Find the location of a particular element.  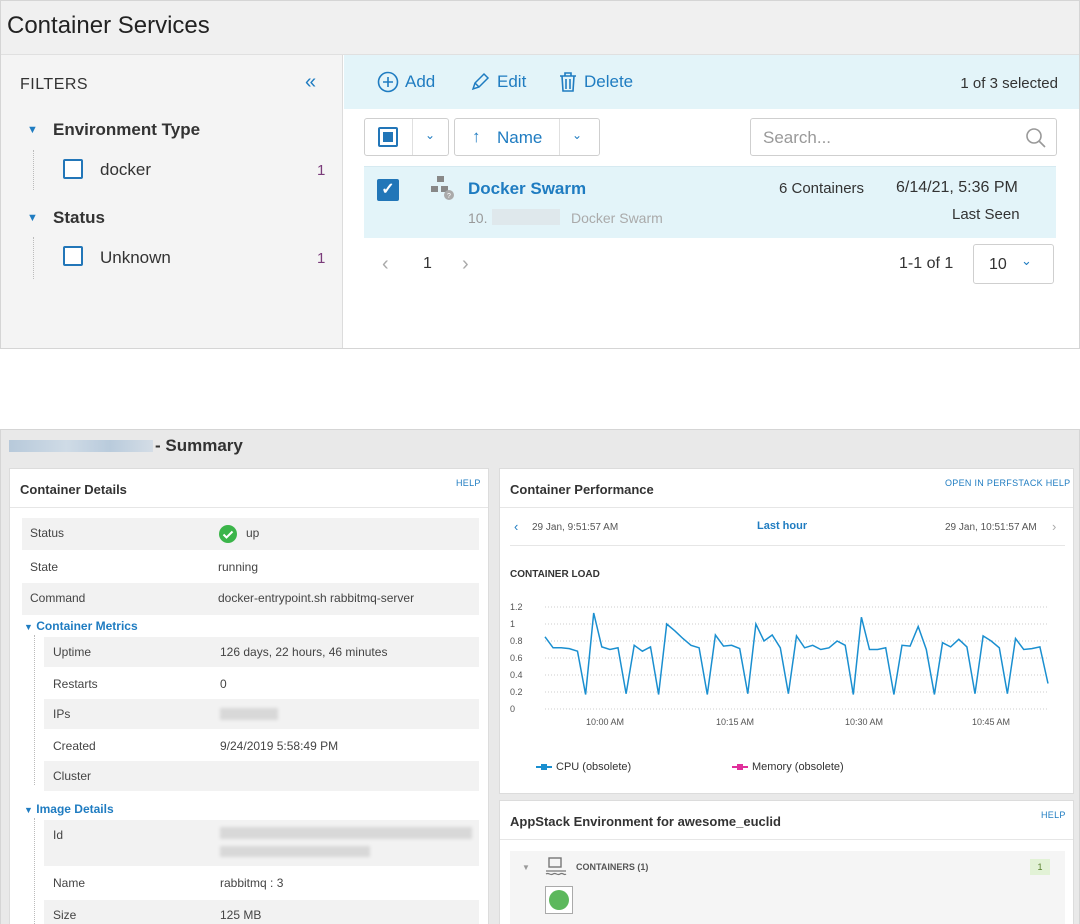

select-all-checkbox is located at coordinates (388, 137).